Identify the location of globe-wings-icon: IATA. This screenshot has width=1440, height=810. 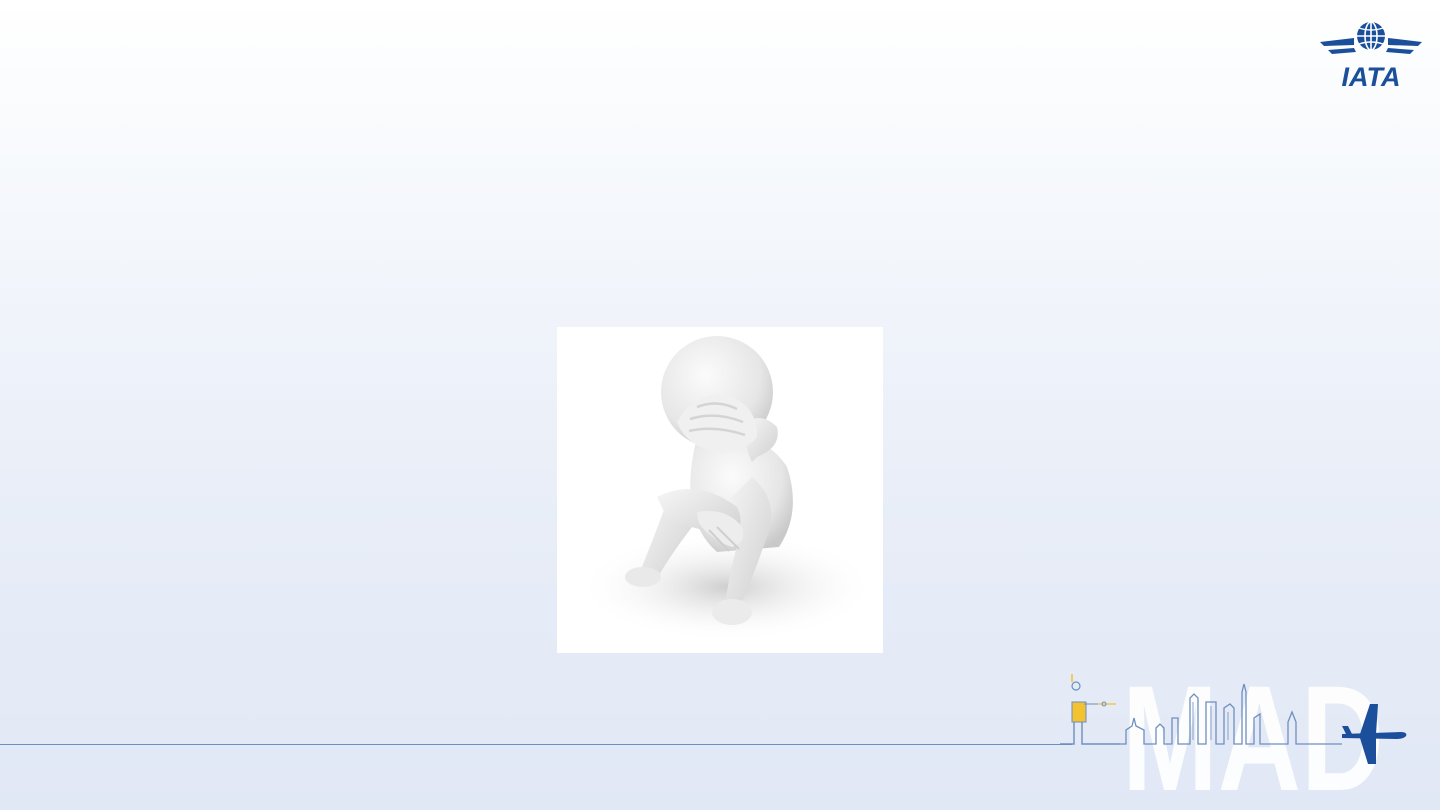
(1371, 55).